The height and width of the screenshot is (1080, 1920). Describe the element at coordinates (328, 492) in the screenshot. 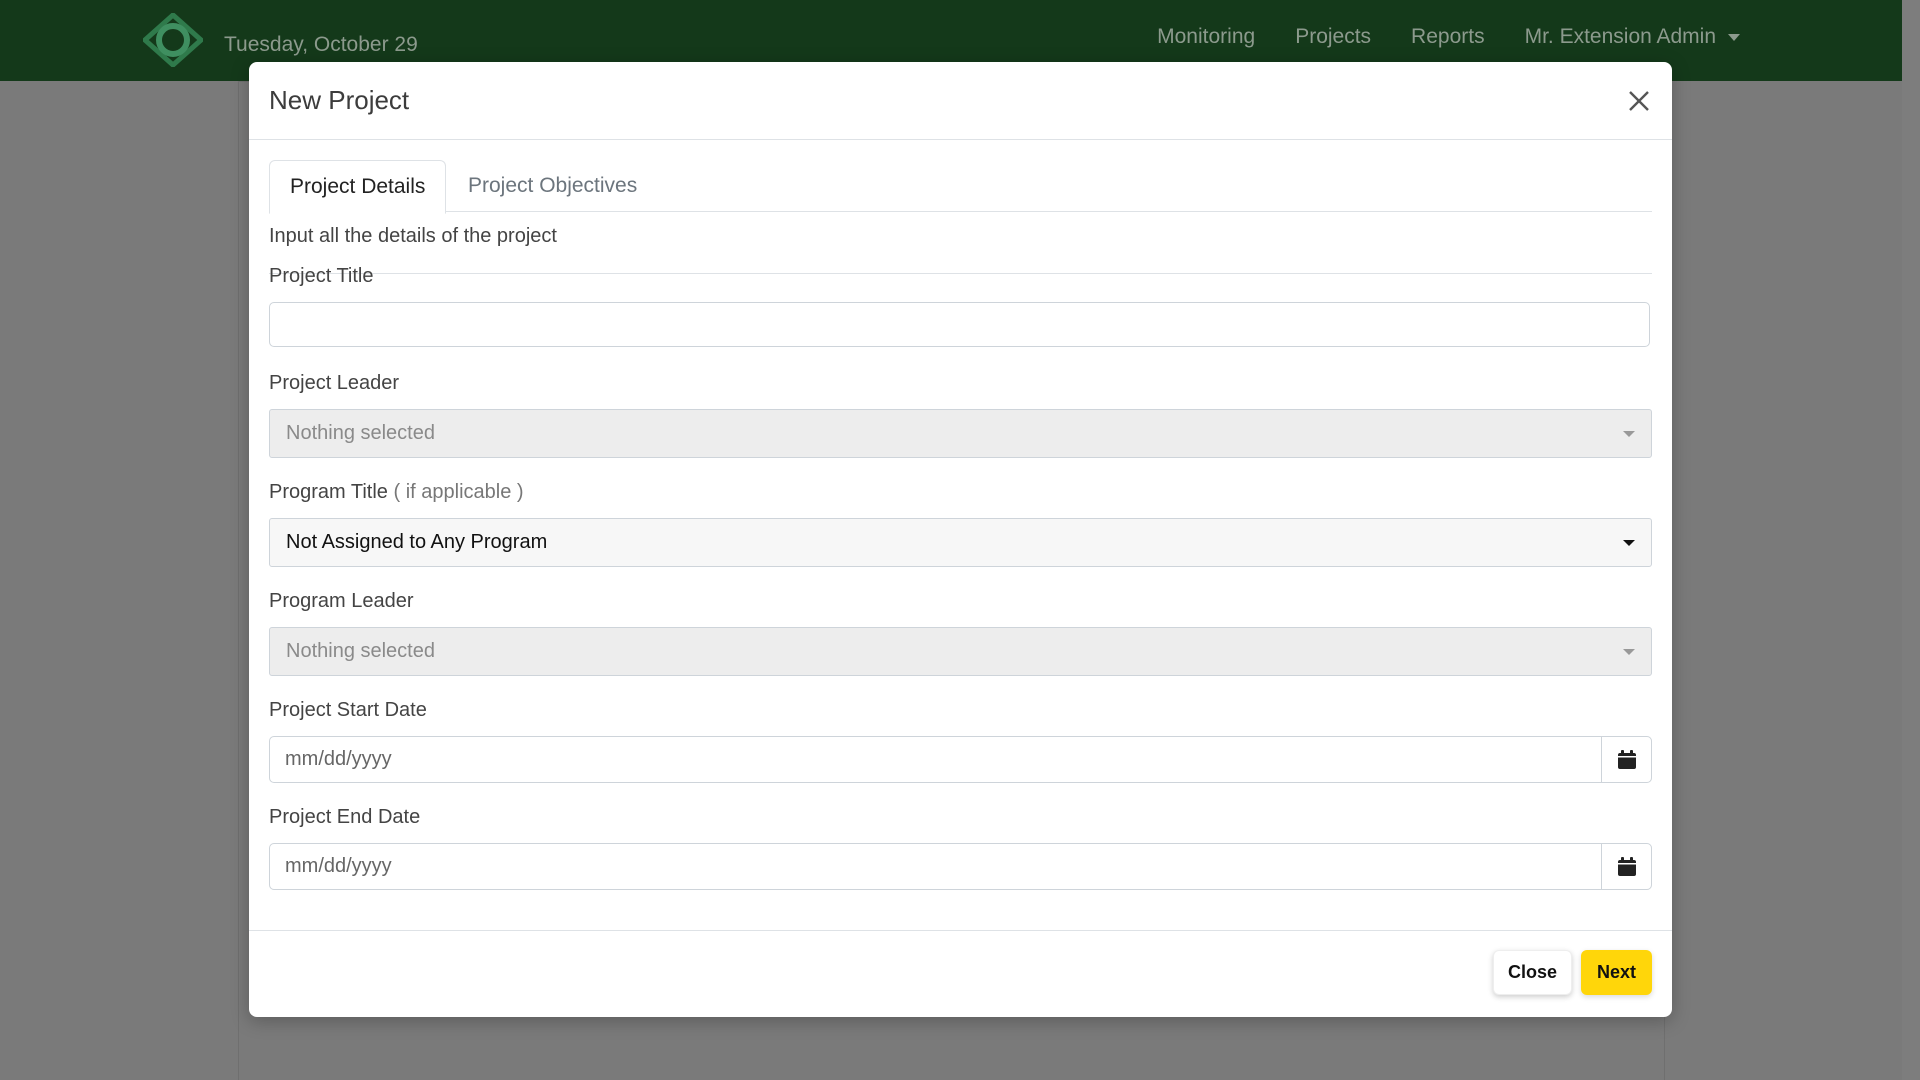

I see `program-title-label-text: Program Title` at that location.